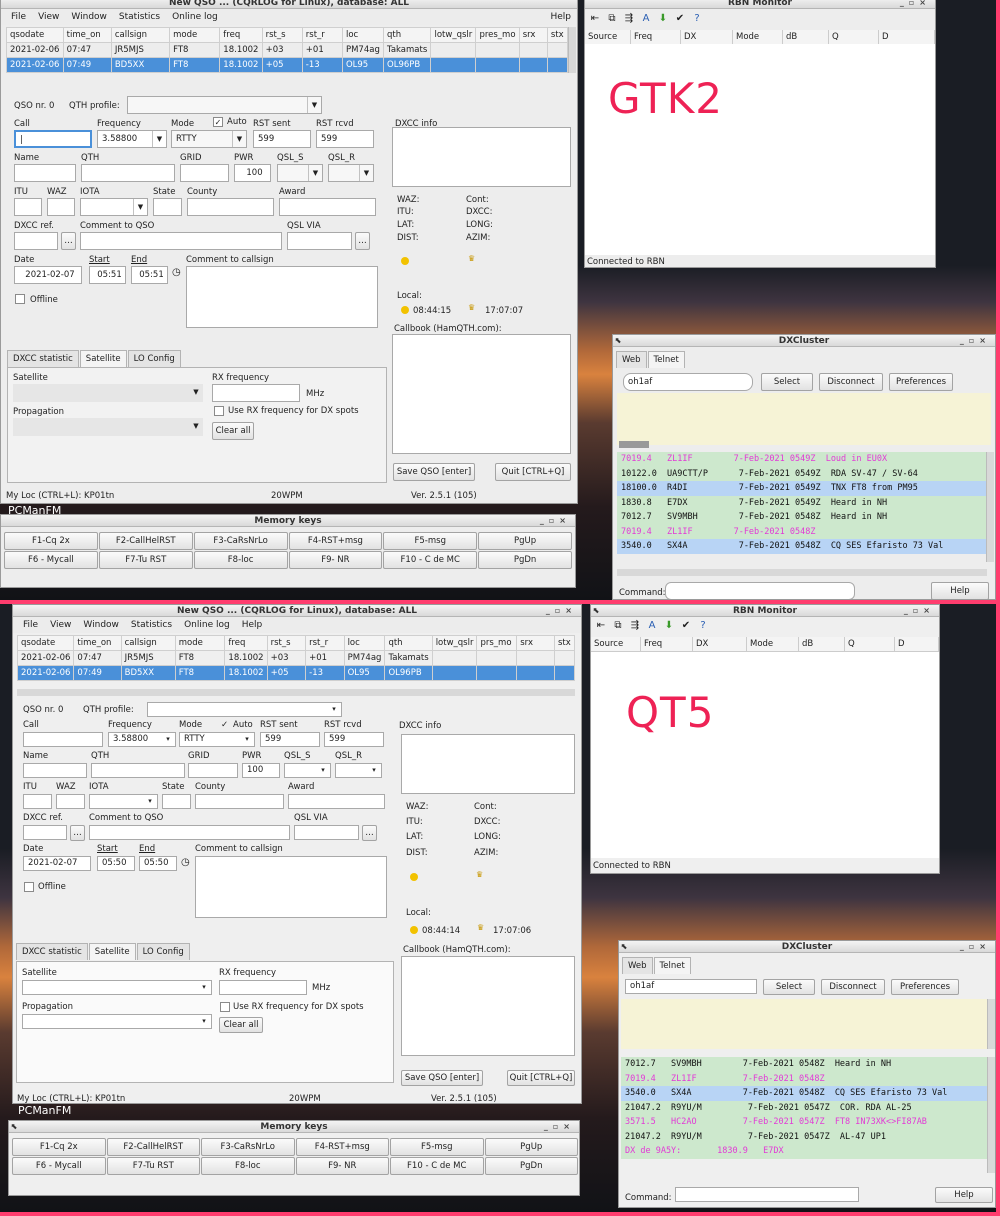 The height and width of the screenshot is (1216, 1000). I want to click on menu-online-log: Online log, so click(195, 17).